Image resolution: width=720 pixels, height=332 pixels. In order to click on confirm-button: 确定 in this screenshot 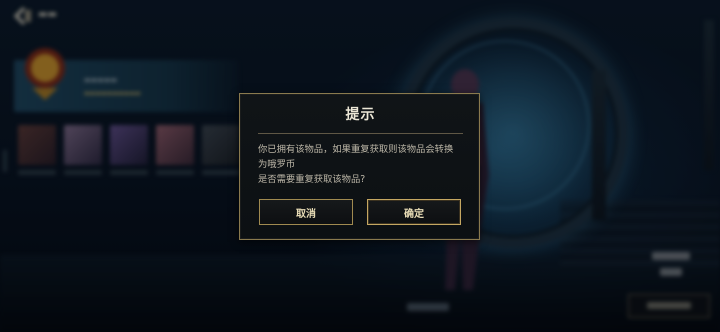, I will do `click(414, 212)`.